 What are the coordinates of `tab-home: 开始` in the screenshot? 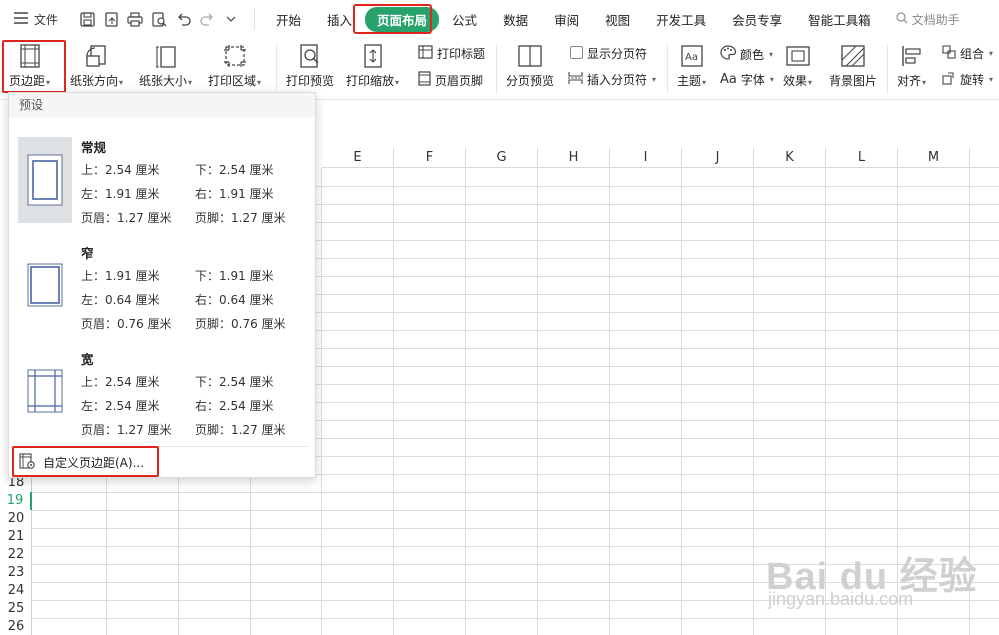 It's located at (288, 19).